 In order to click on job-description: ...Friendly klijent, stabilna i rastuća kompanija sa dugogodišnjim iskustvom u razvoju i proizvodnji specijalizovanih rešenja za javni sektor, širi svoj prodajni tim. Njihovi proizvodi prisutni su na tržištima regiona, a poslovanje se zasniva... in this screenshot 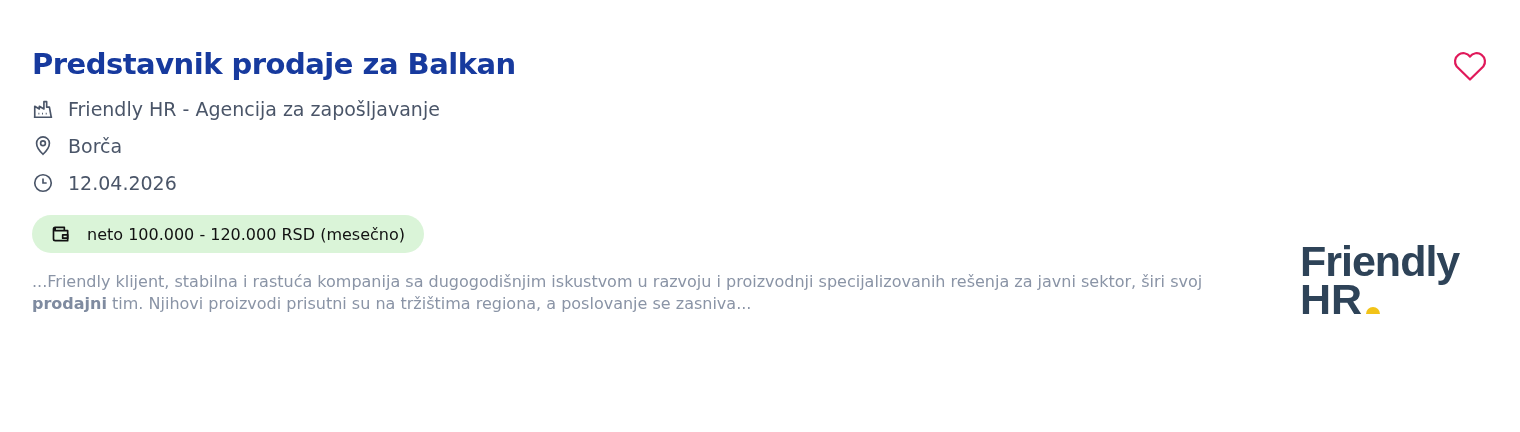, I will do `click(618, 293)`.